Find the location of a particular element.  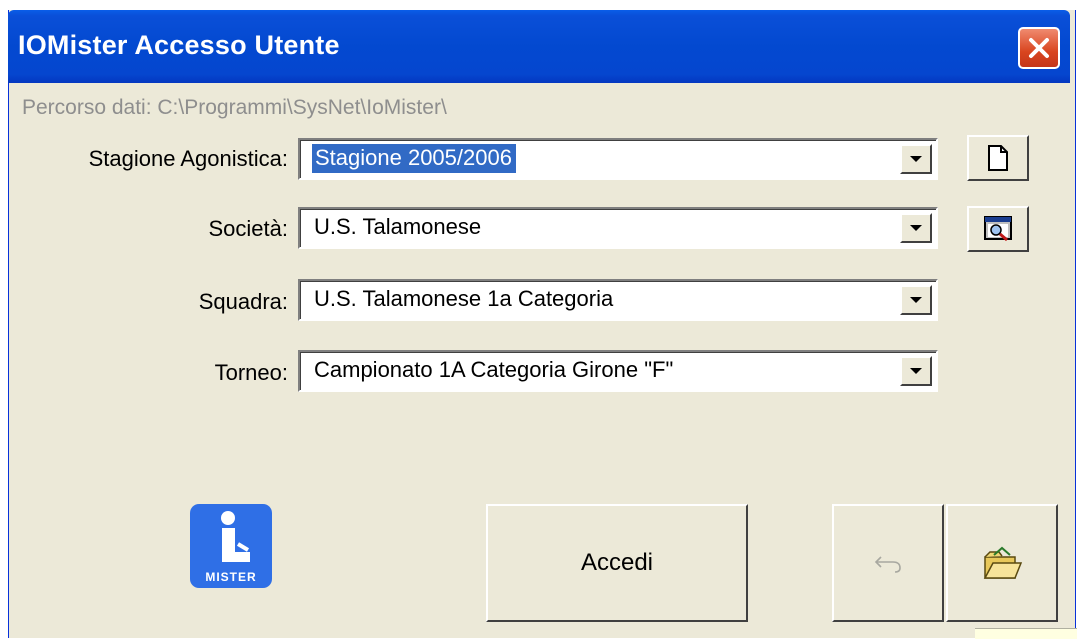

new-document-icon is located at coordinates (998, 158).